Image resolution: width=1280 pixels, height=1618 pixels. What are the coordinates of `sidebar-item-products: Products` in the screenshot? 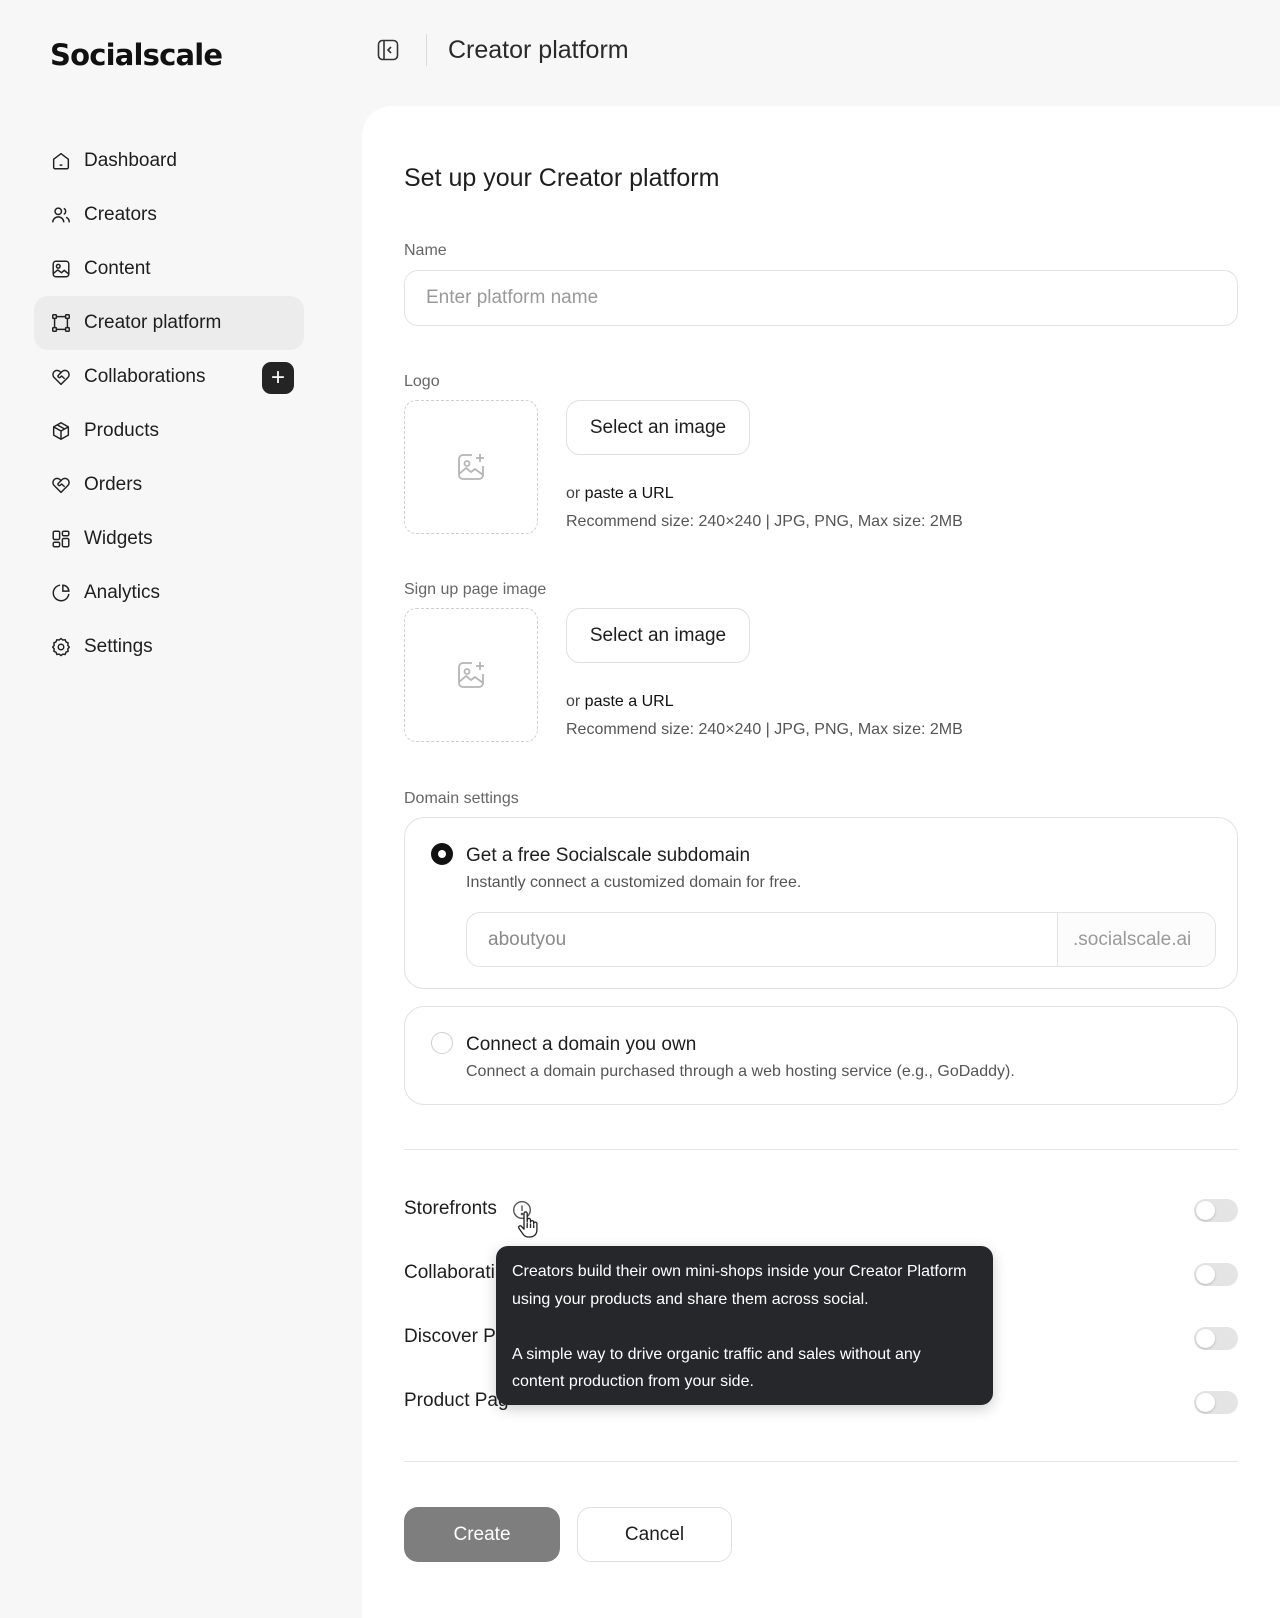 It's located at (169, 431).